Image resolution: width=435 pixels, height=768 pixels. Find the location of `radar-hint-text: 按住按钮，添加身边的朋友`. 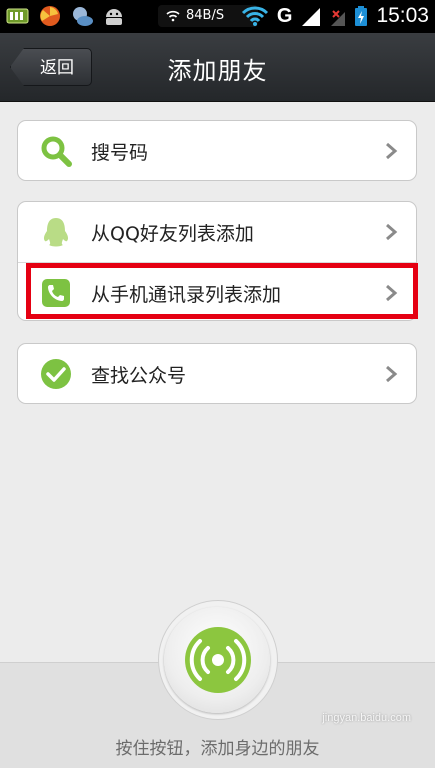

radar-hint-text: 按住按钮，添加身边的朋友 is located at coordinates (217, 749).